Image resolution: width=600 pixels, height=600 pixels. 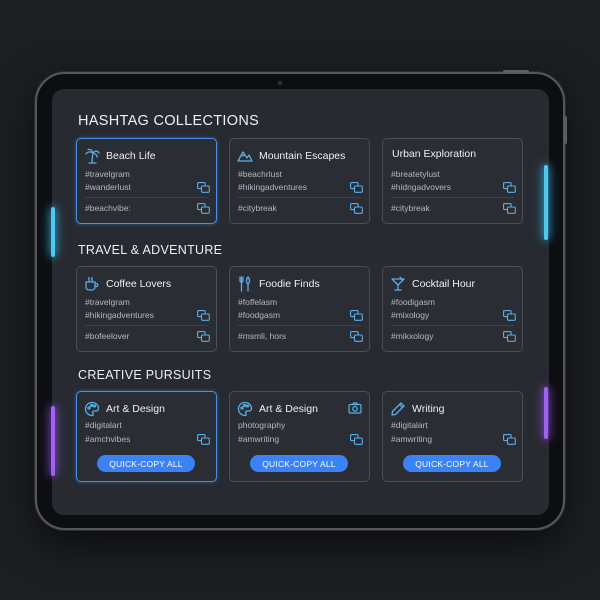 What do you see at coordinates (546, 202) in the screenshot?
I see `glow-strip-cyan-right` at bounding box center [546, 202].